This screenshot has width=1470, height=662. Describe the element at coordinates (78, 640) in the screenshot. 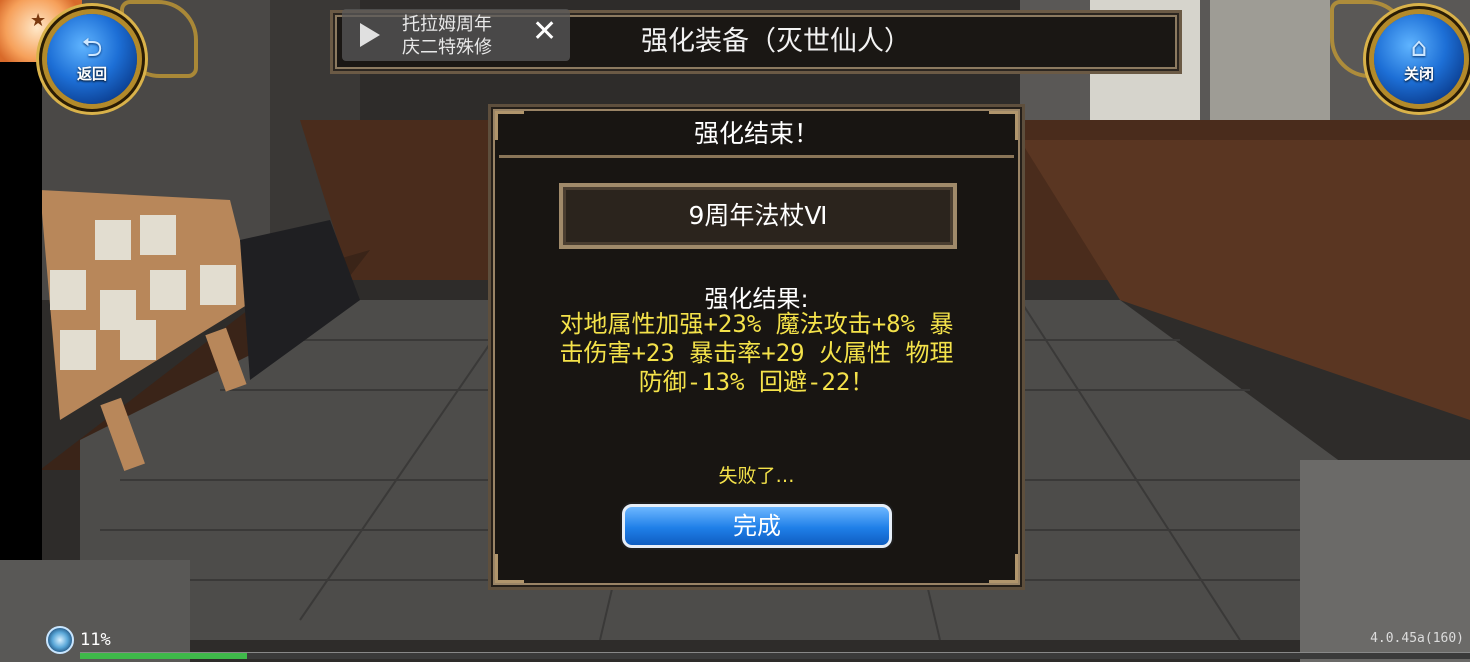

I see `battery-status: 11%` at that location.